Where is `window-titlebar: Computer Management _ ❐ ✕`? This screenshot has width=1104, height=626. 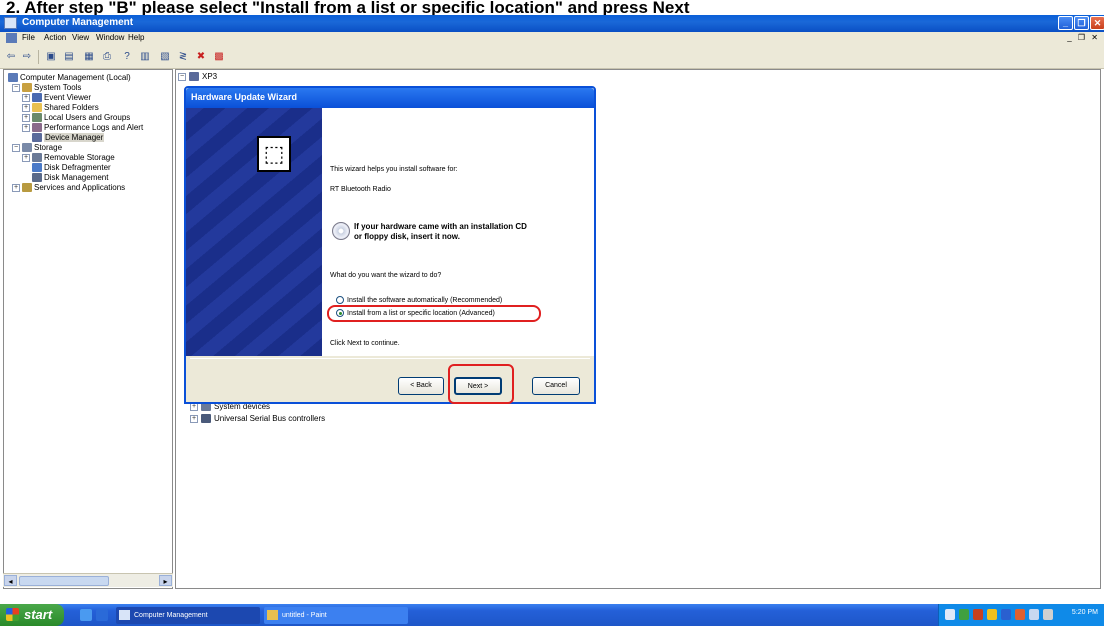 window-titlebar: Computer Management _ ❐ ✕ is located at coordinates (552, 23).